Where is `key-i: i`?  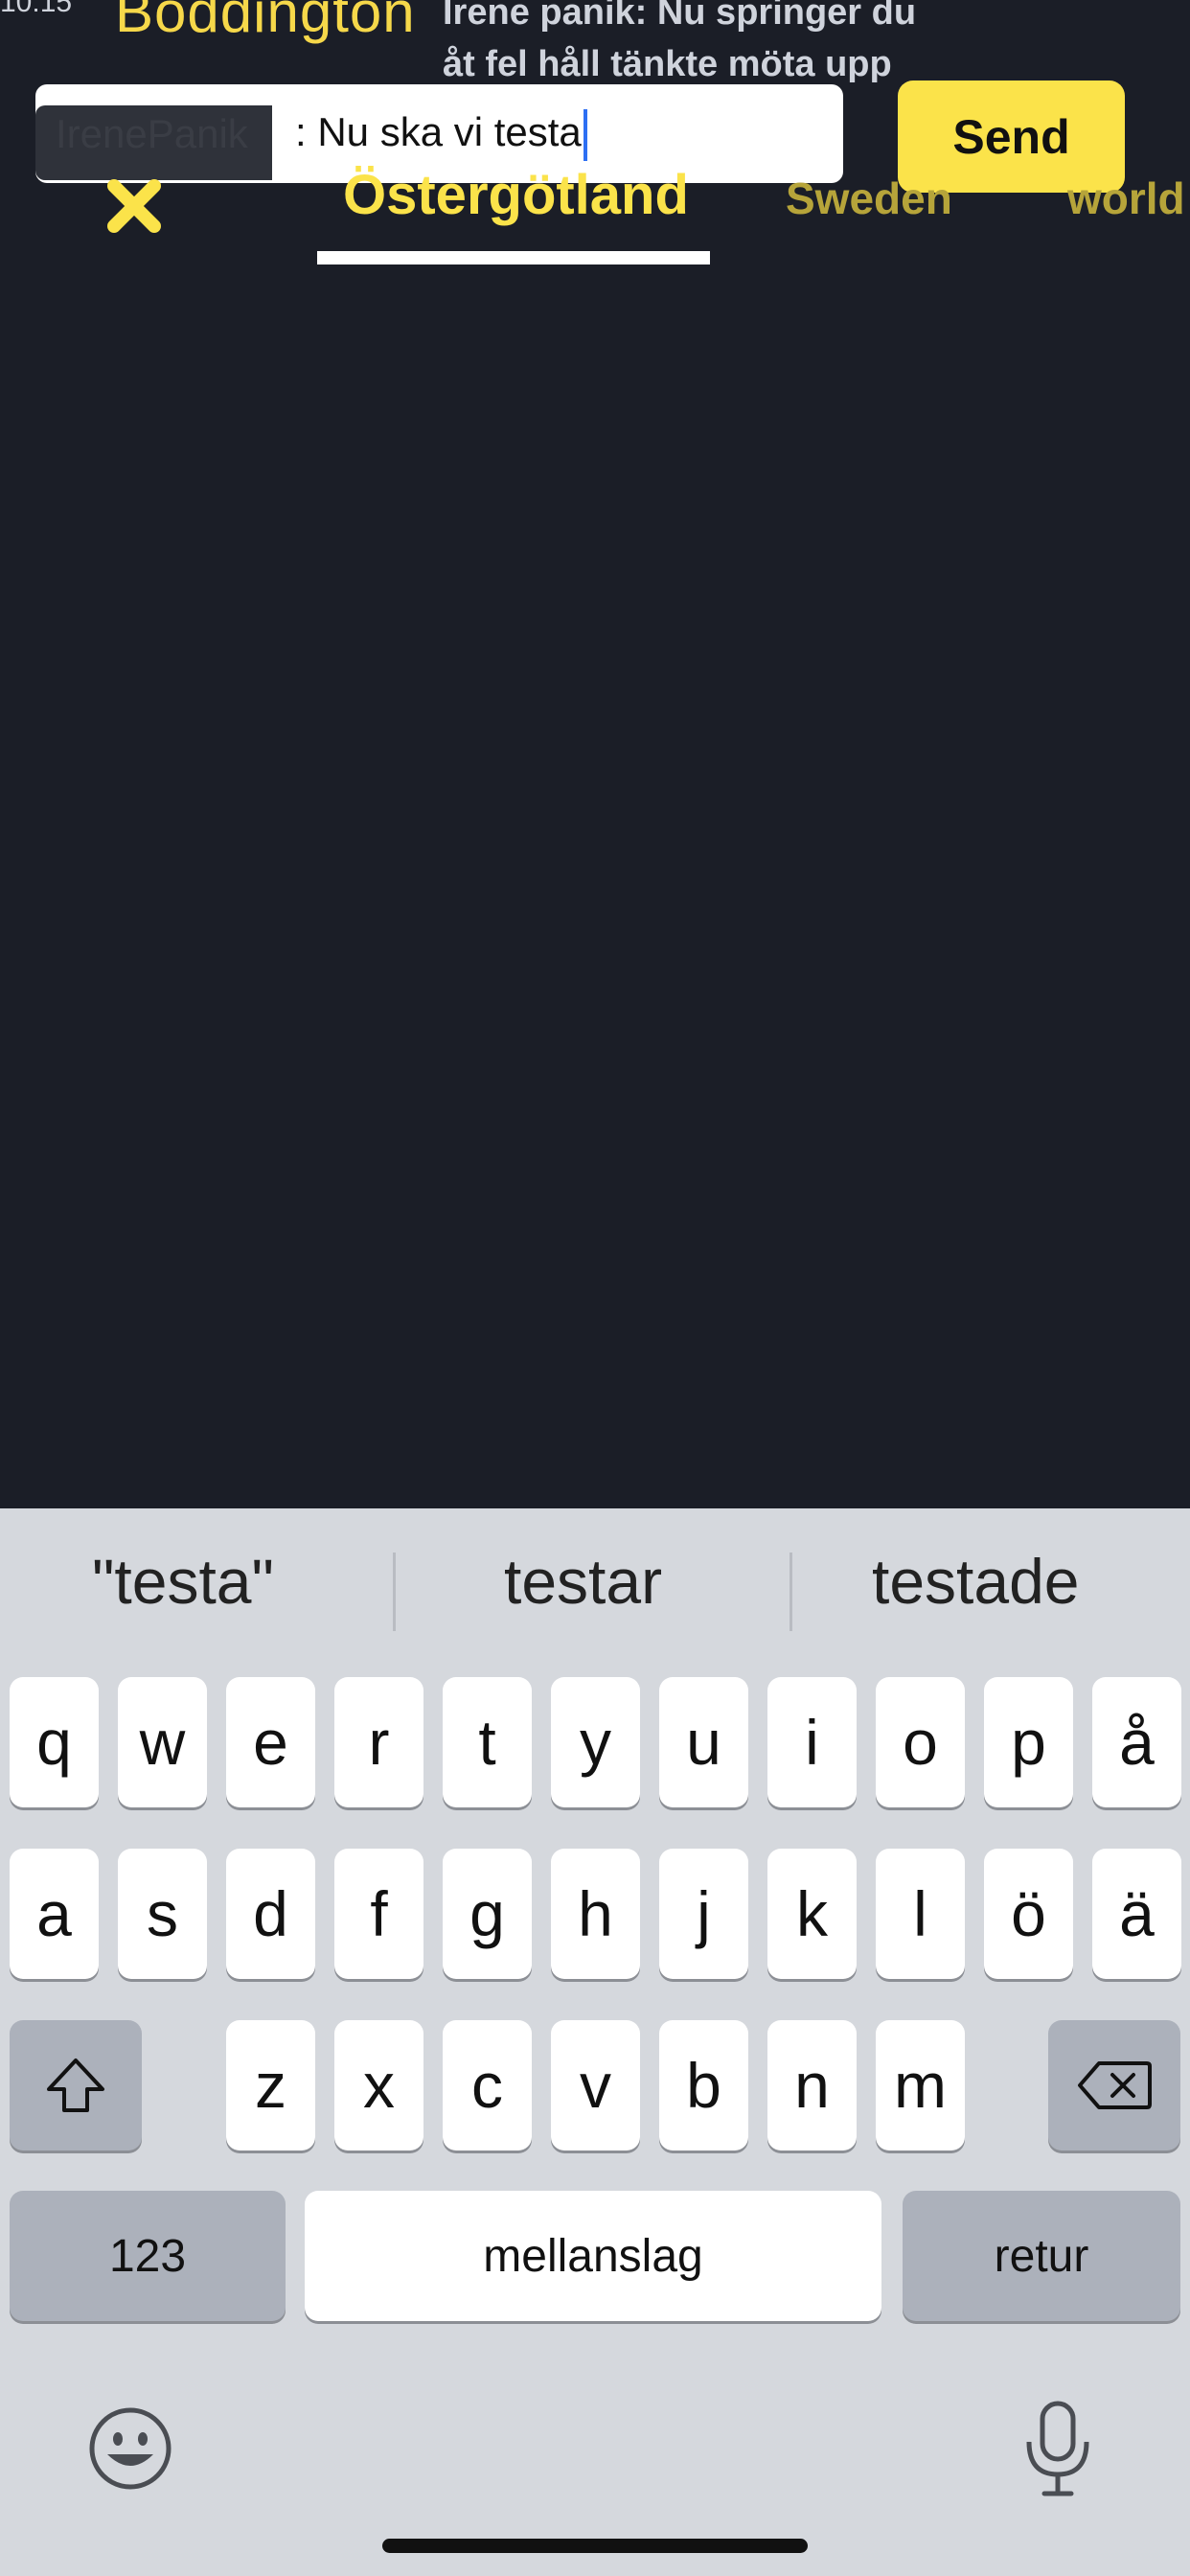 key-i: i is located at coordinates (812, 1742).